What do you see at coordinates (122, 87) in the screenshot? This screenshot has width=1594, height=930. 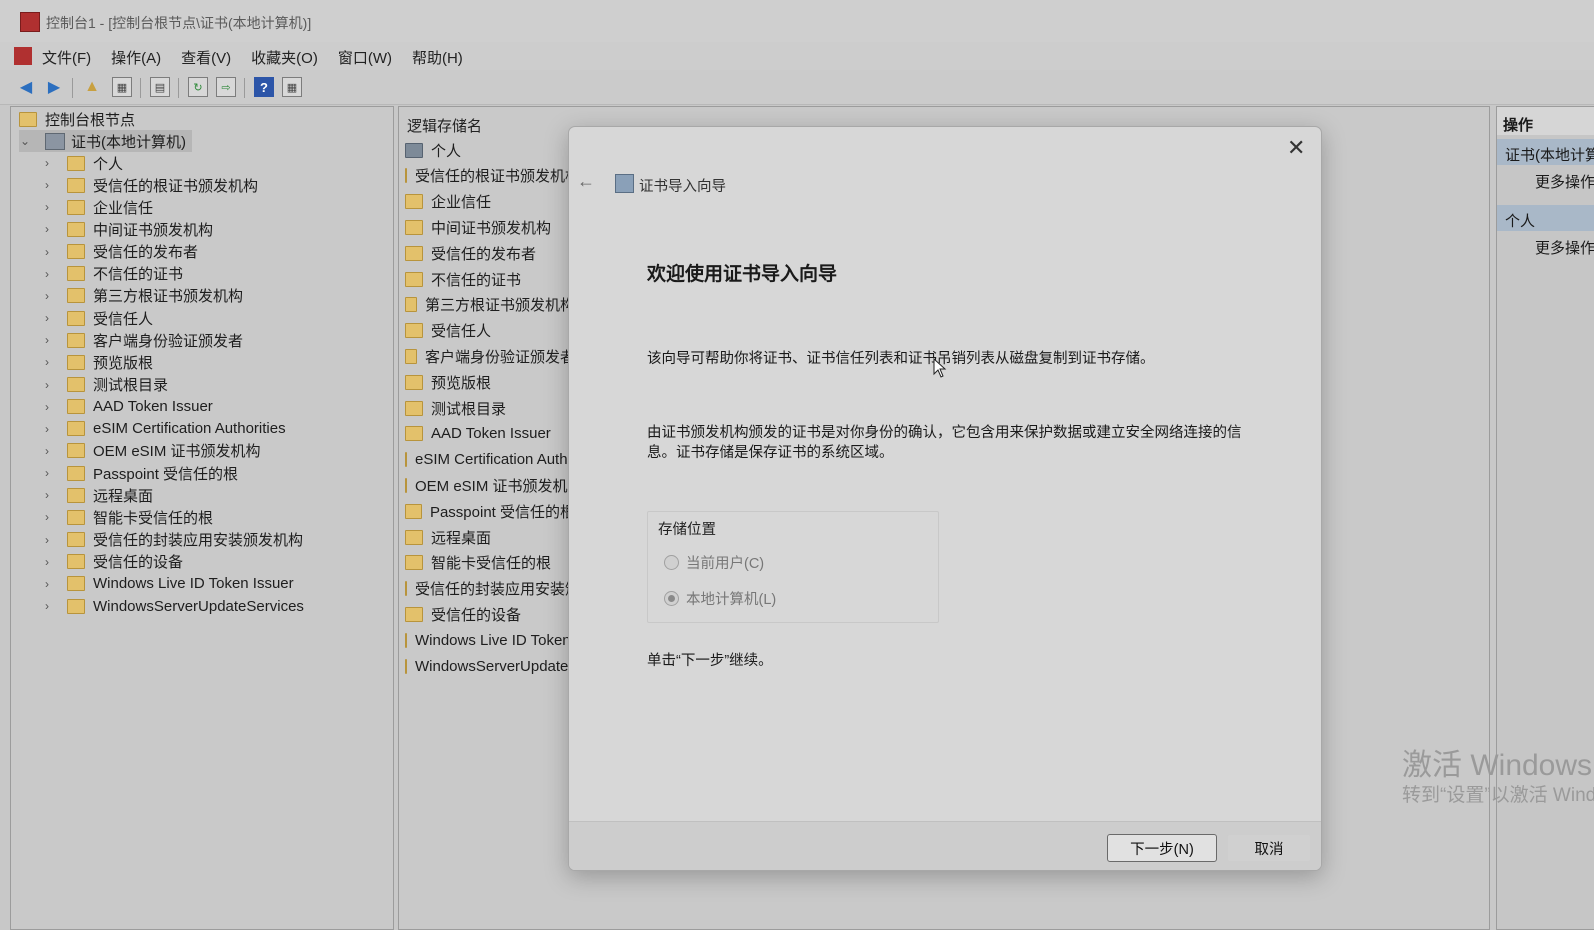 I see `show-hide-tree-icon: ▦` at bounding box center [122, 87].